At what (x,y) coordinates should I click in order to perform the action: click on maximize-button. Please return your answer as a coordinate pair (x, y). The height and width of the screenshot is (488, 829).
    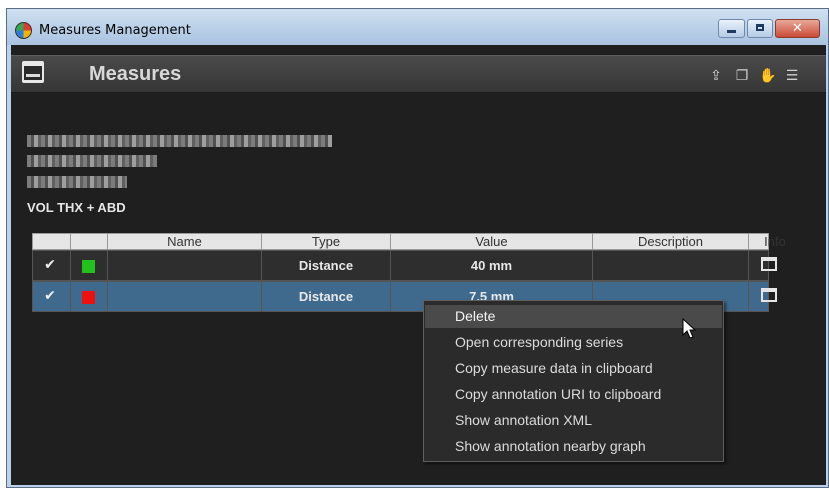
    Looking at the image, I should click on (760, 28).